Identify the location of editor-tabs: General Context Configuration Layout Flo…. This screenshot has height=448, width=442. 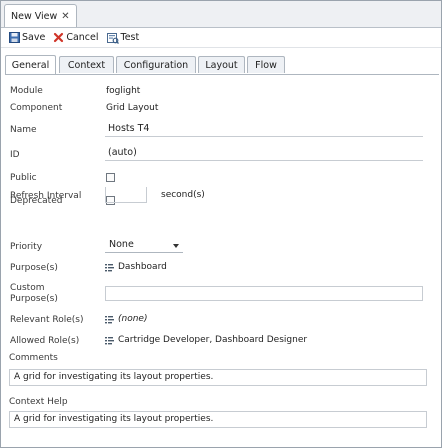
(222, 65).